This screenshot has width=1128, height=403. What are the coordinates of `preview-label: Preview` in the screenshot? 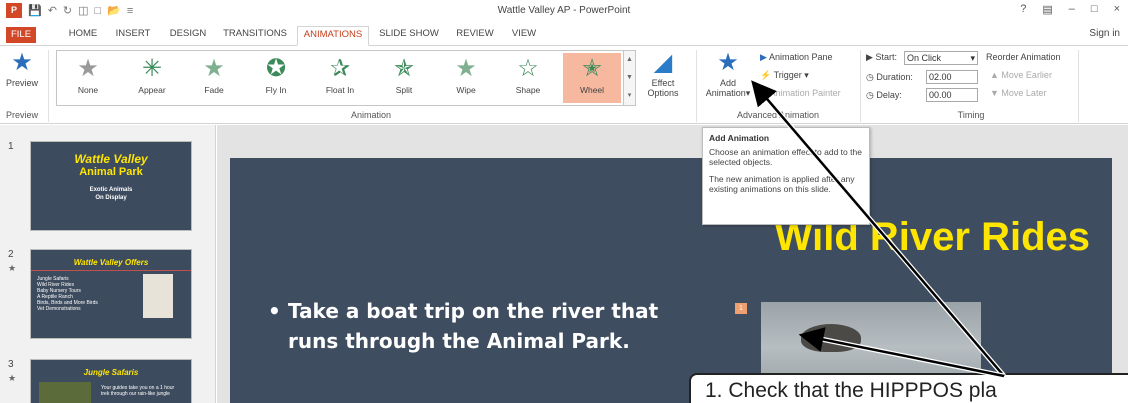 It's located at (21, 83).